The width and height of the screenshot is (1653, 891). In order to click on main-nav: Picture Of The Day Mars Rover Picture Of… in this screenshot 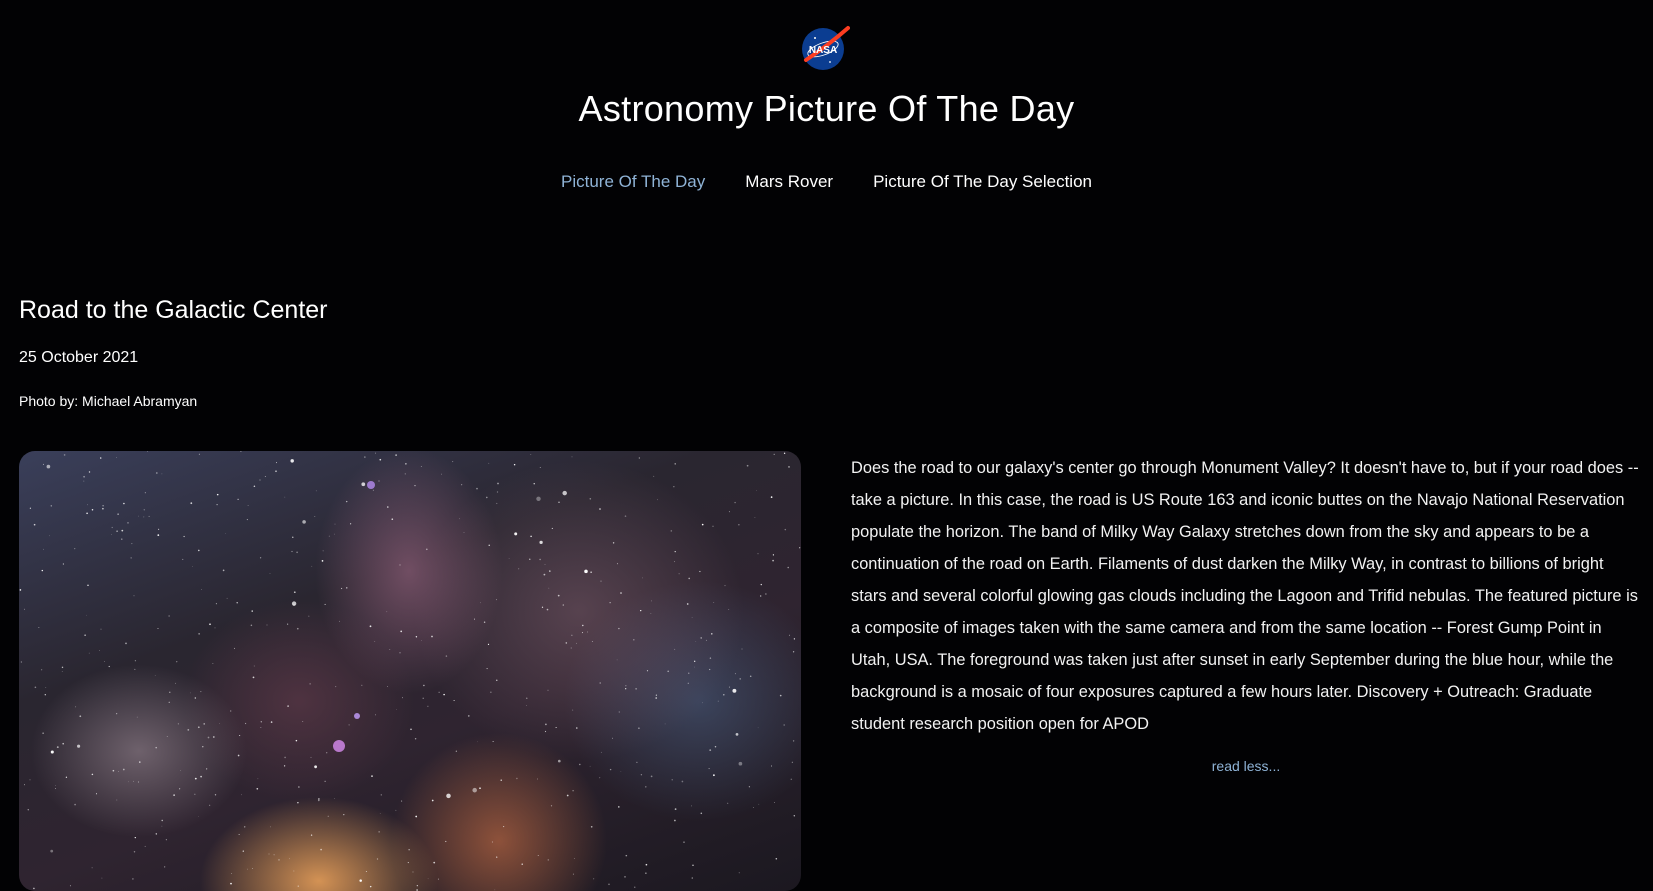, I will do `click(826, 182)`.